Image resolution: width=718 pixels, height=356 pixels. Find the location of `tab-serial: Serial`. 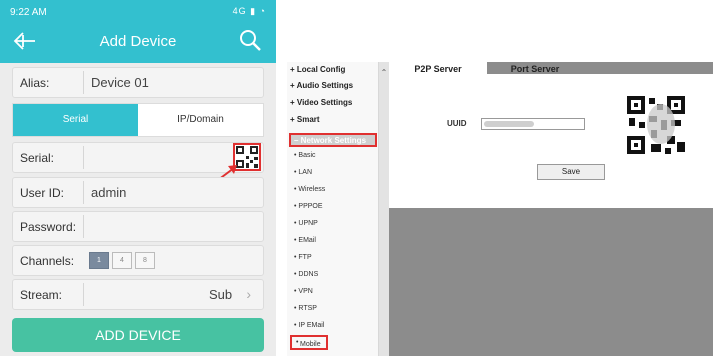

tab-serial: Serial is located at coordinates (75, 120).